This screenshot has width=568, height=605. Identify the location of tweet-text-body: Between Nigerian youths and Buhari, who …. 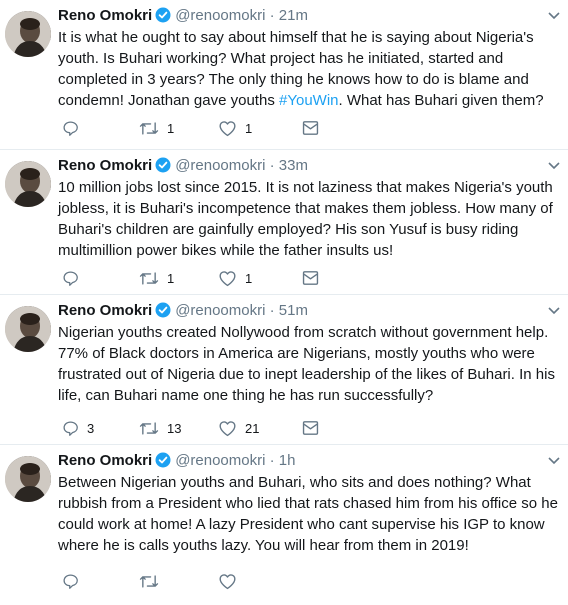
(310, 514).